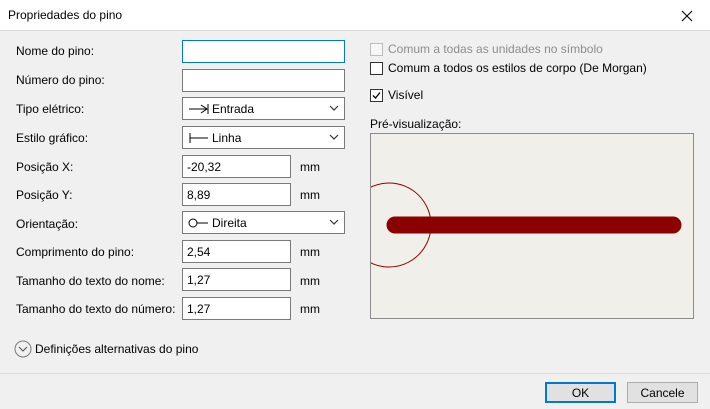 The image size is (710, 409). I want to click on visible-checkbox-row: Visível, so click(396, 95).